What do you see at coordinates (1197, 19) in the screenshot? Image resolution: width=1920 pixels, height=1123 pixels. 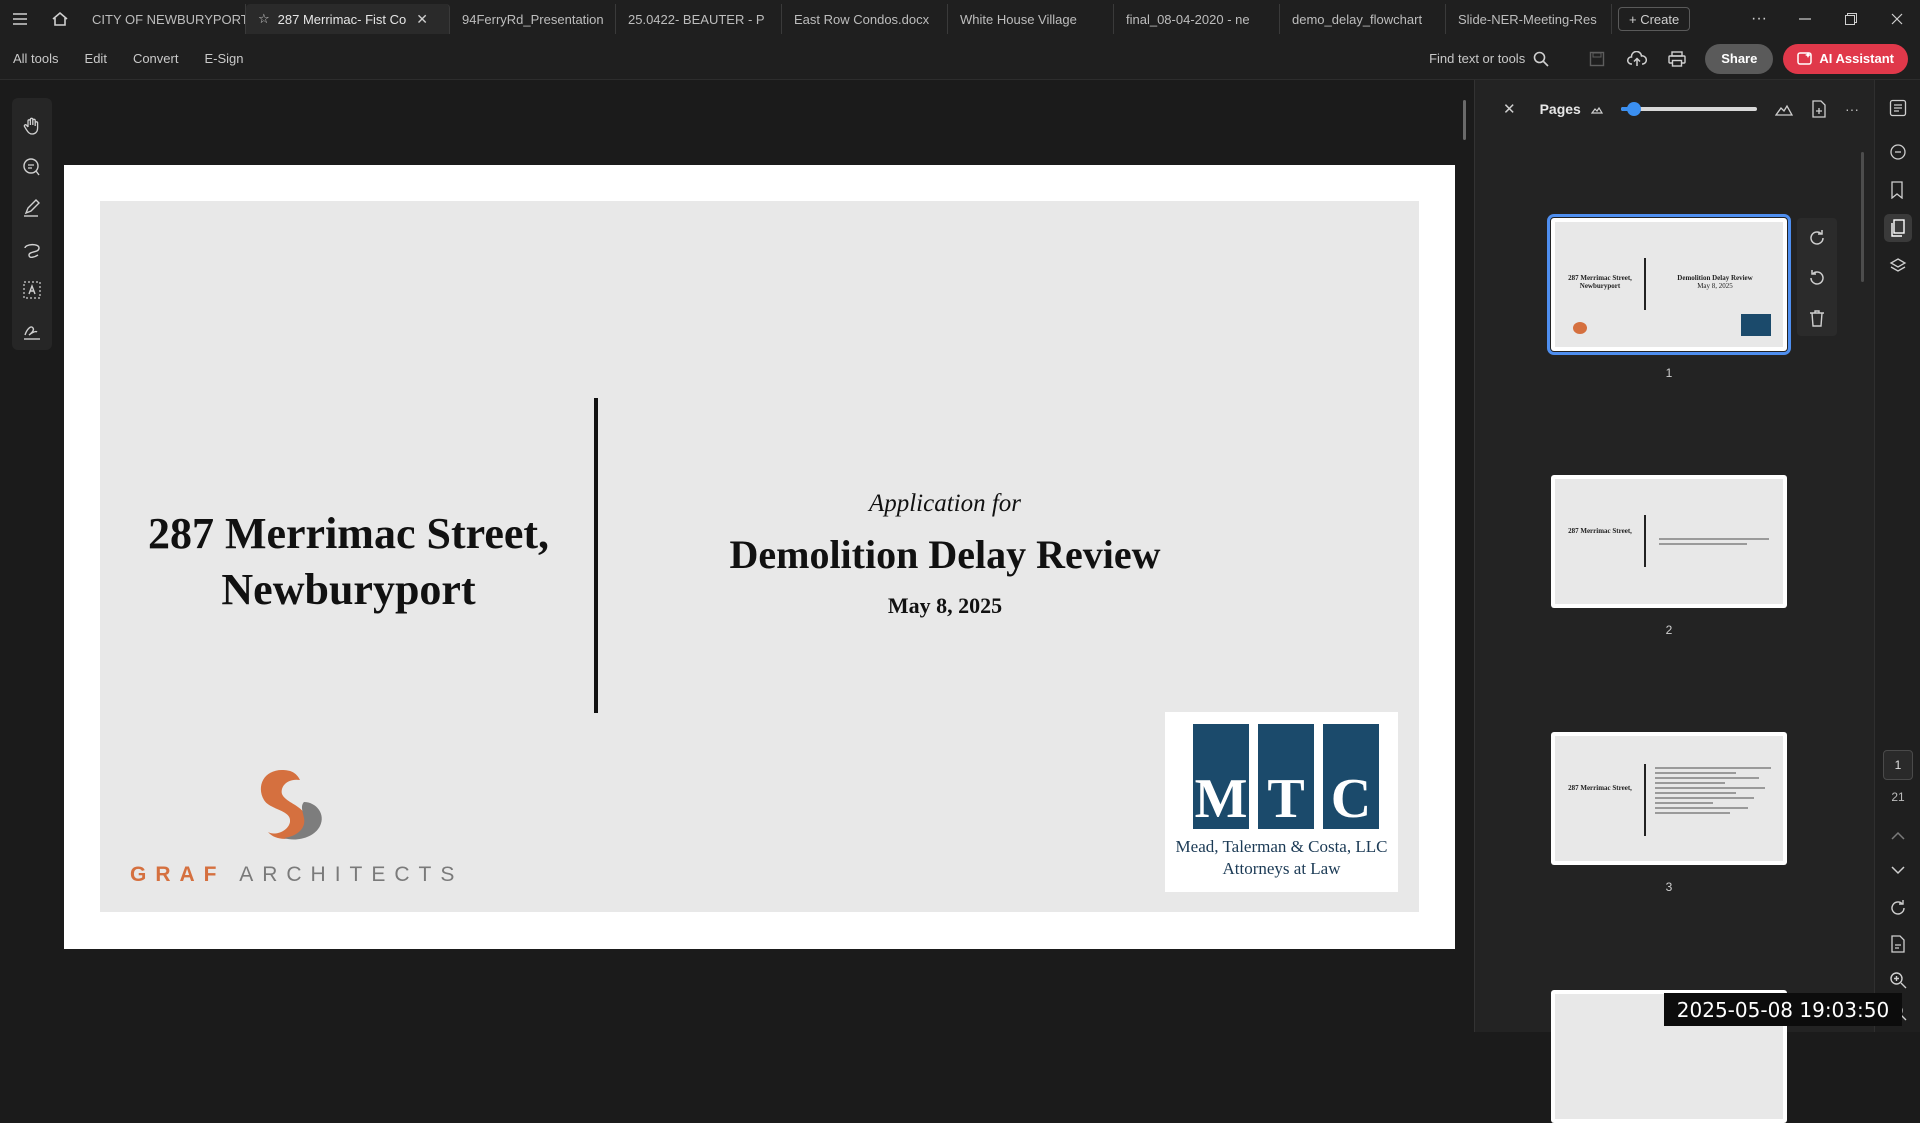 I see `tab-final-08-04-2020: final_08-04-2020 - ne` at bounding box center [1197, 19].